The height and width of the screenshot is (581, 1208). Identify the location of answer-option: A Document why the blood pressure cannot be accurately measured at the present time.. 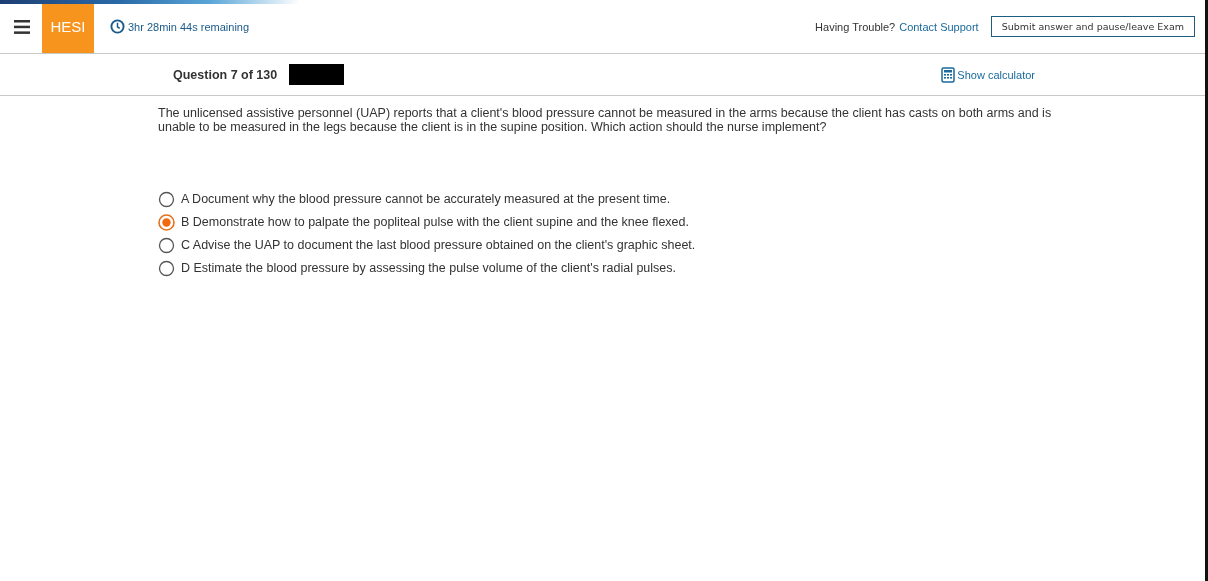
(426, 199).